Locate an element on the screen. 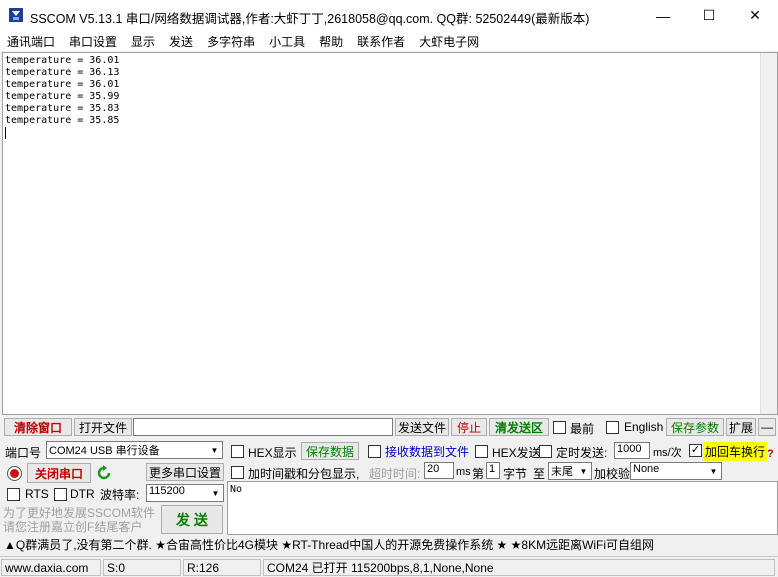 This screenshot has height=577, width=778. timeout-input: 20 is located at coordinates (439, 470).